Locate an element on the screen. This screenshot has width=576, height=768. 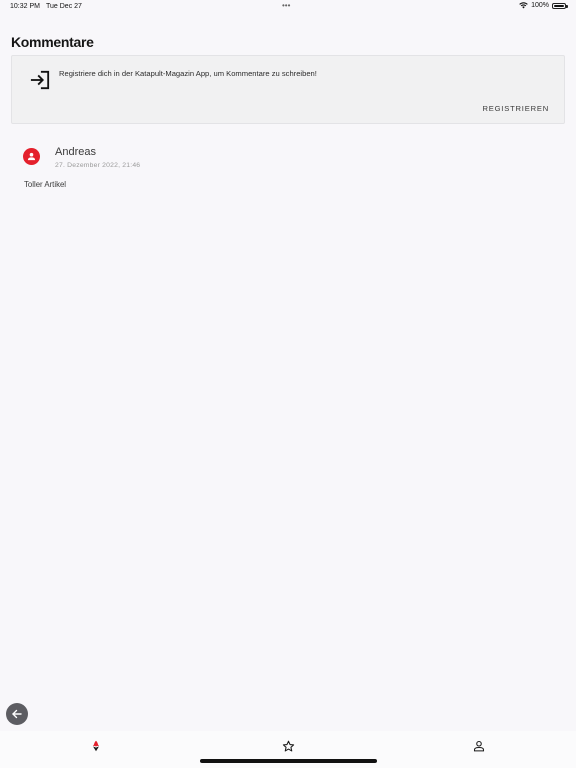
arrow-left-icon is located at coordinates (17, 714).